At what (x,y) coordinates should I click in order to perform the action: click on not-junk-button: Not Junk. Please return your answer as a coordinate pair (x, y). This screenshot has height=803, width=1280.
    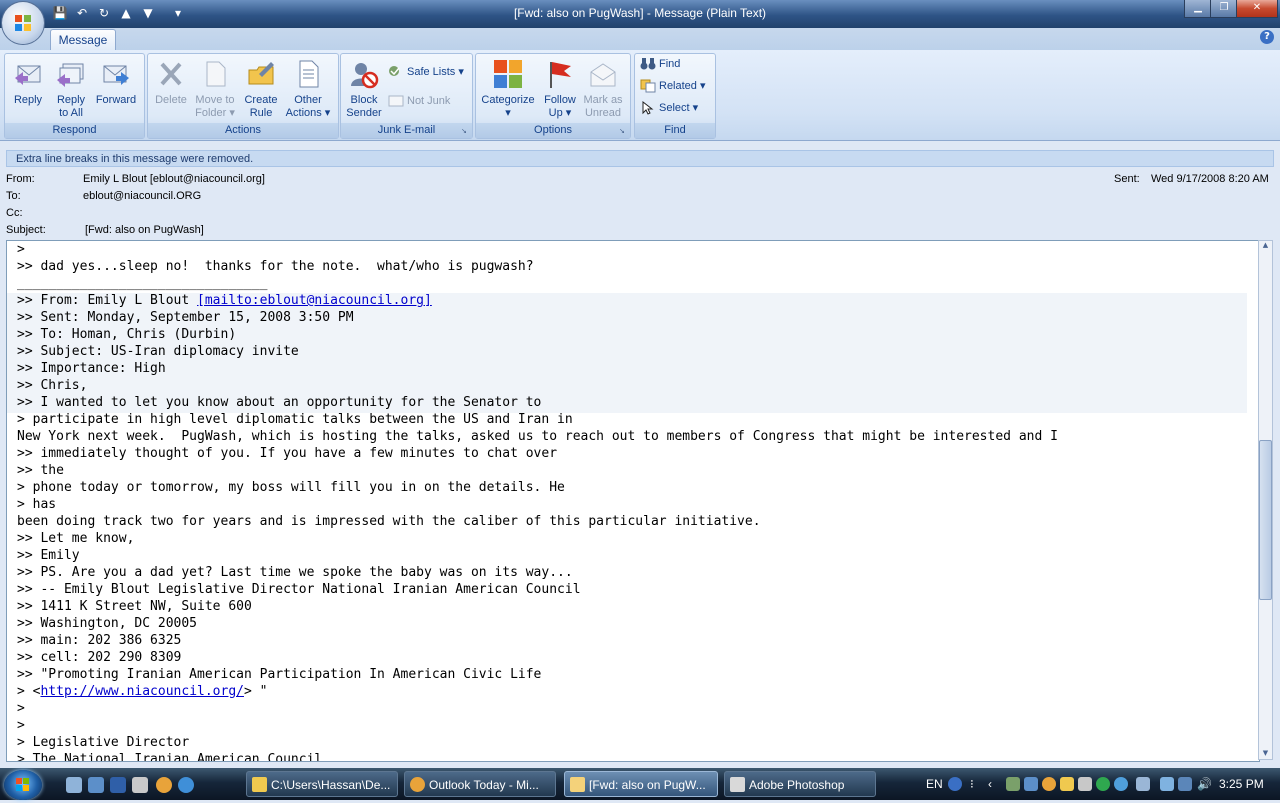
    Looking at the image, I should click on (419, 101).